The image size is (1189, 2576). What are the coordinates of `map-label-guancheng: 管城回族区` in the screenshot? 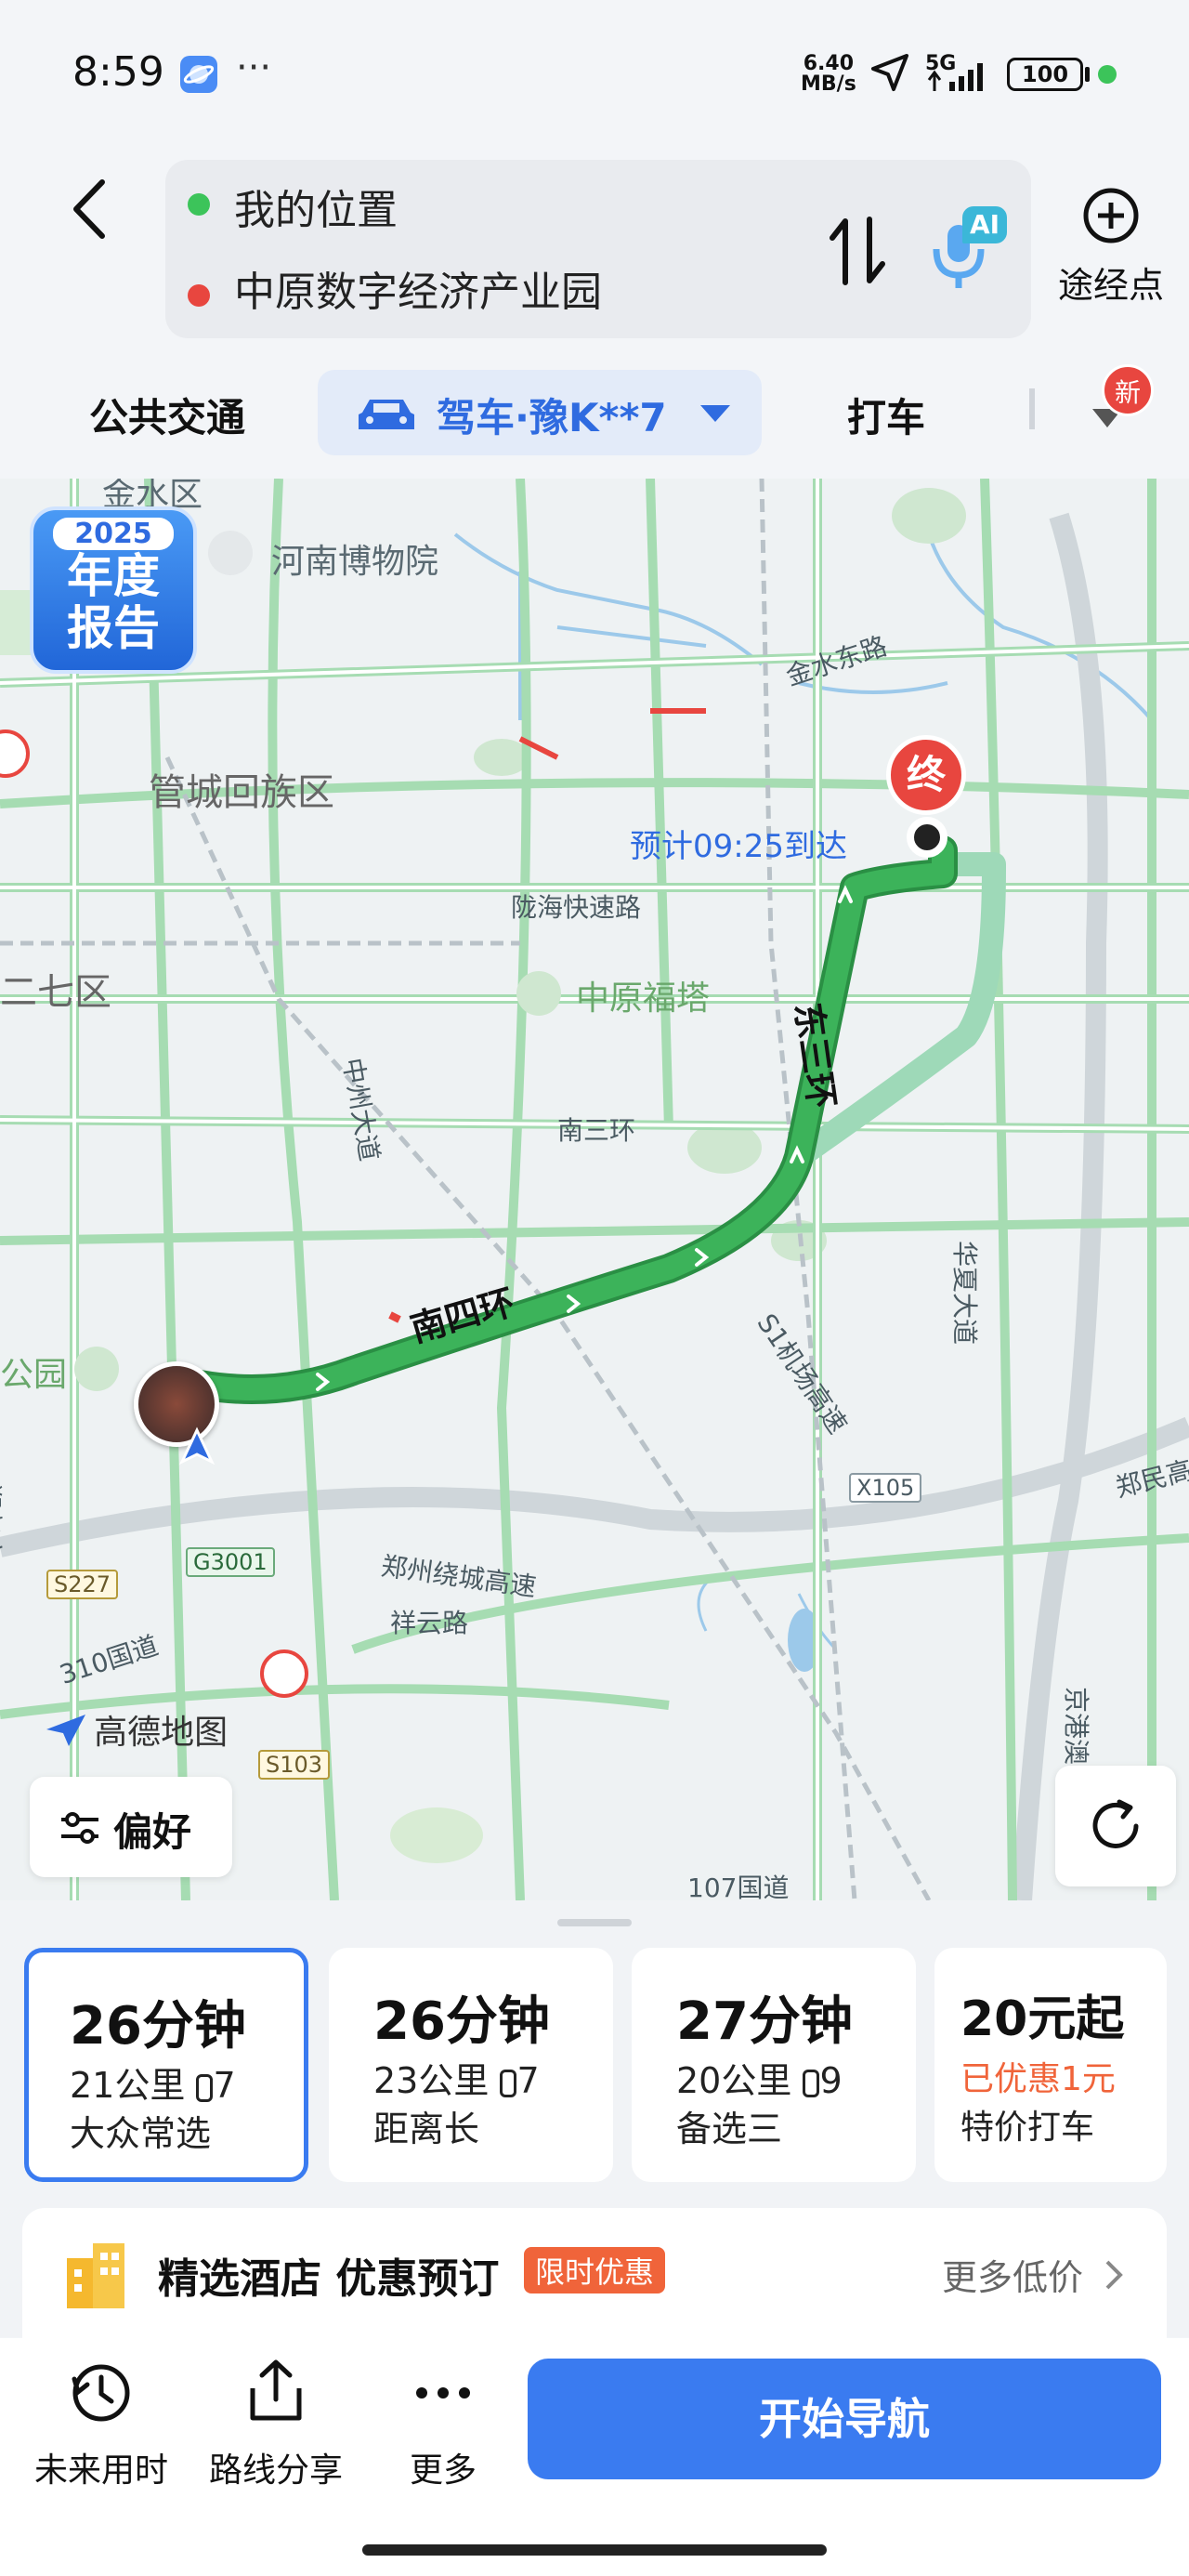 It's located at (241, 792).